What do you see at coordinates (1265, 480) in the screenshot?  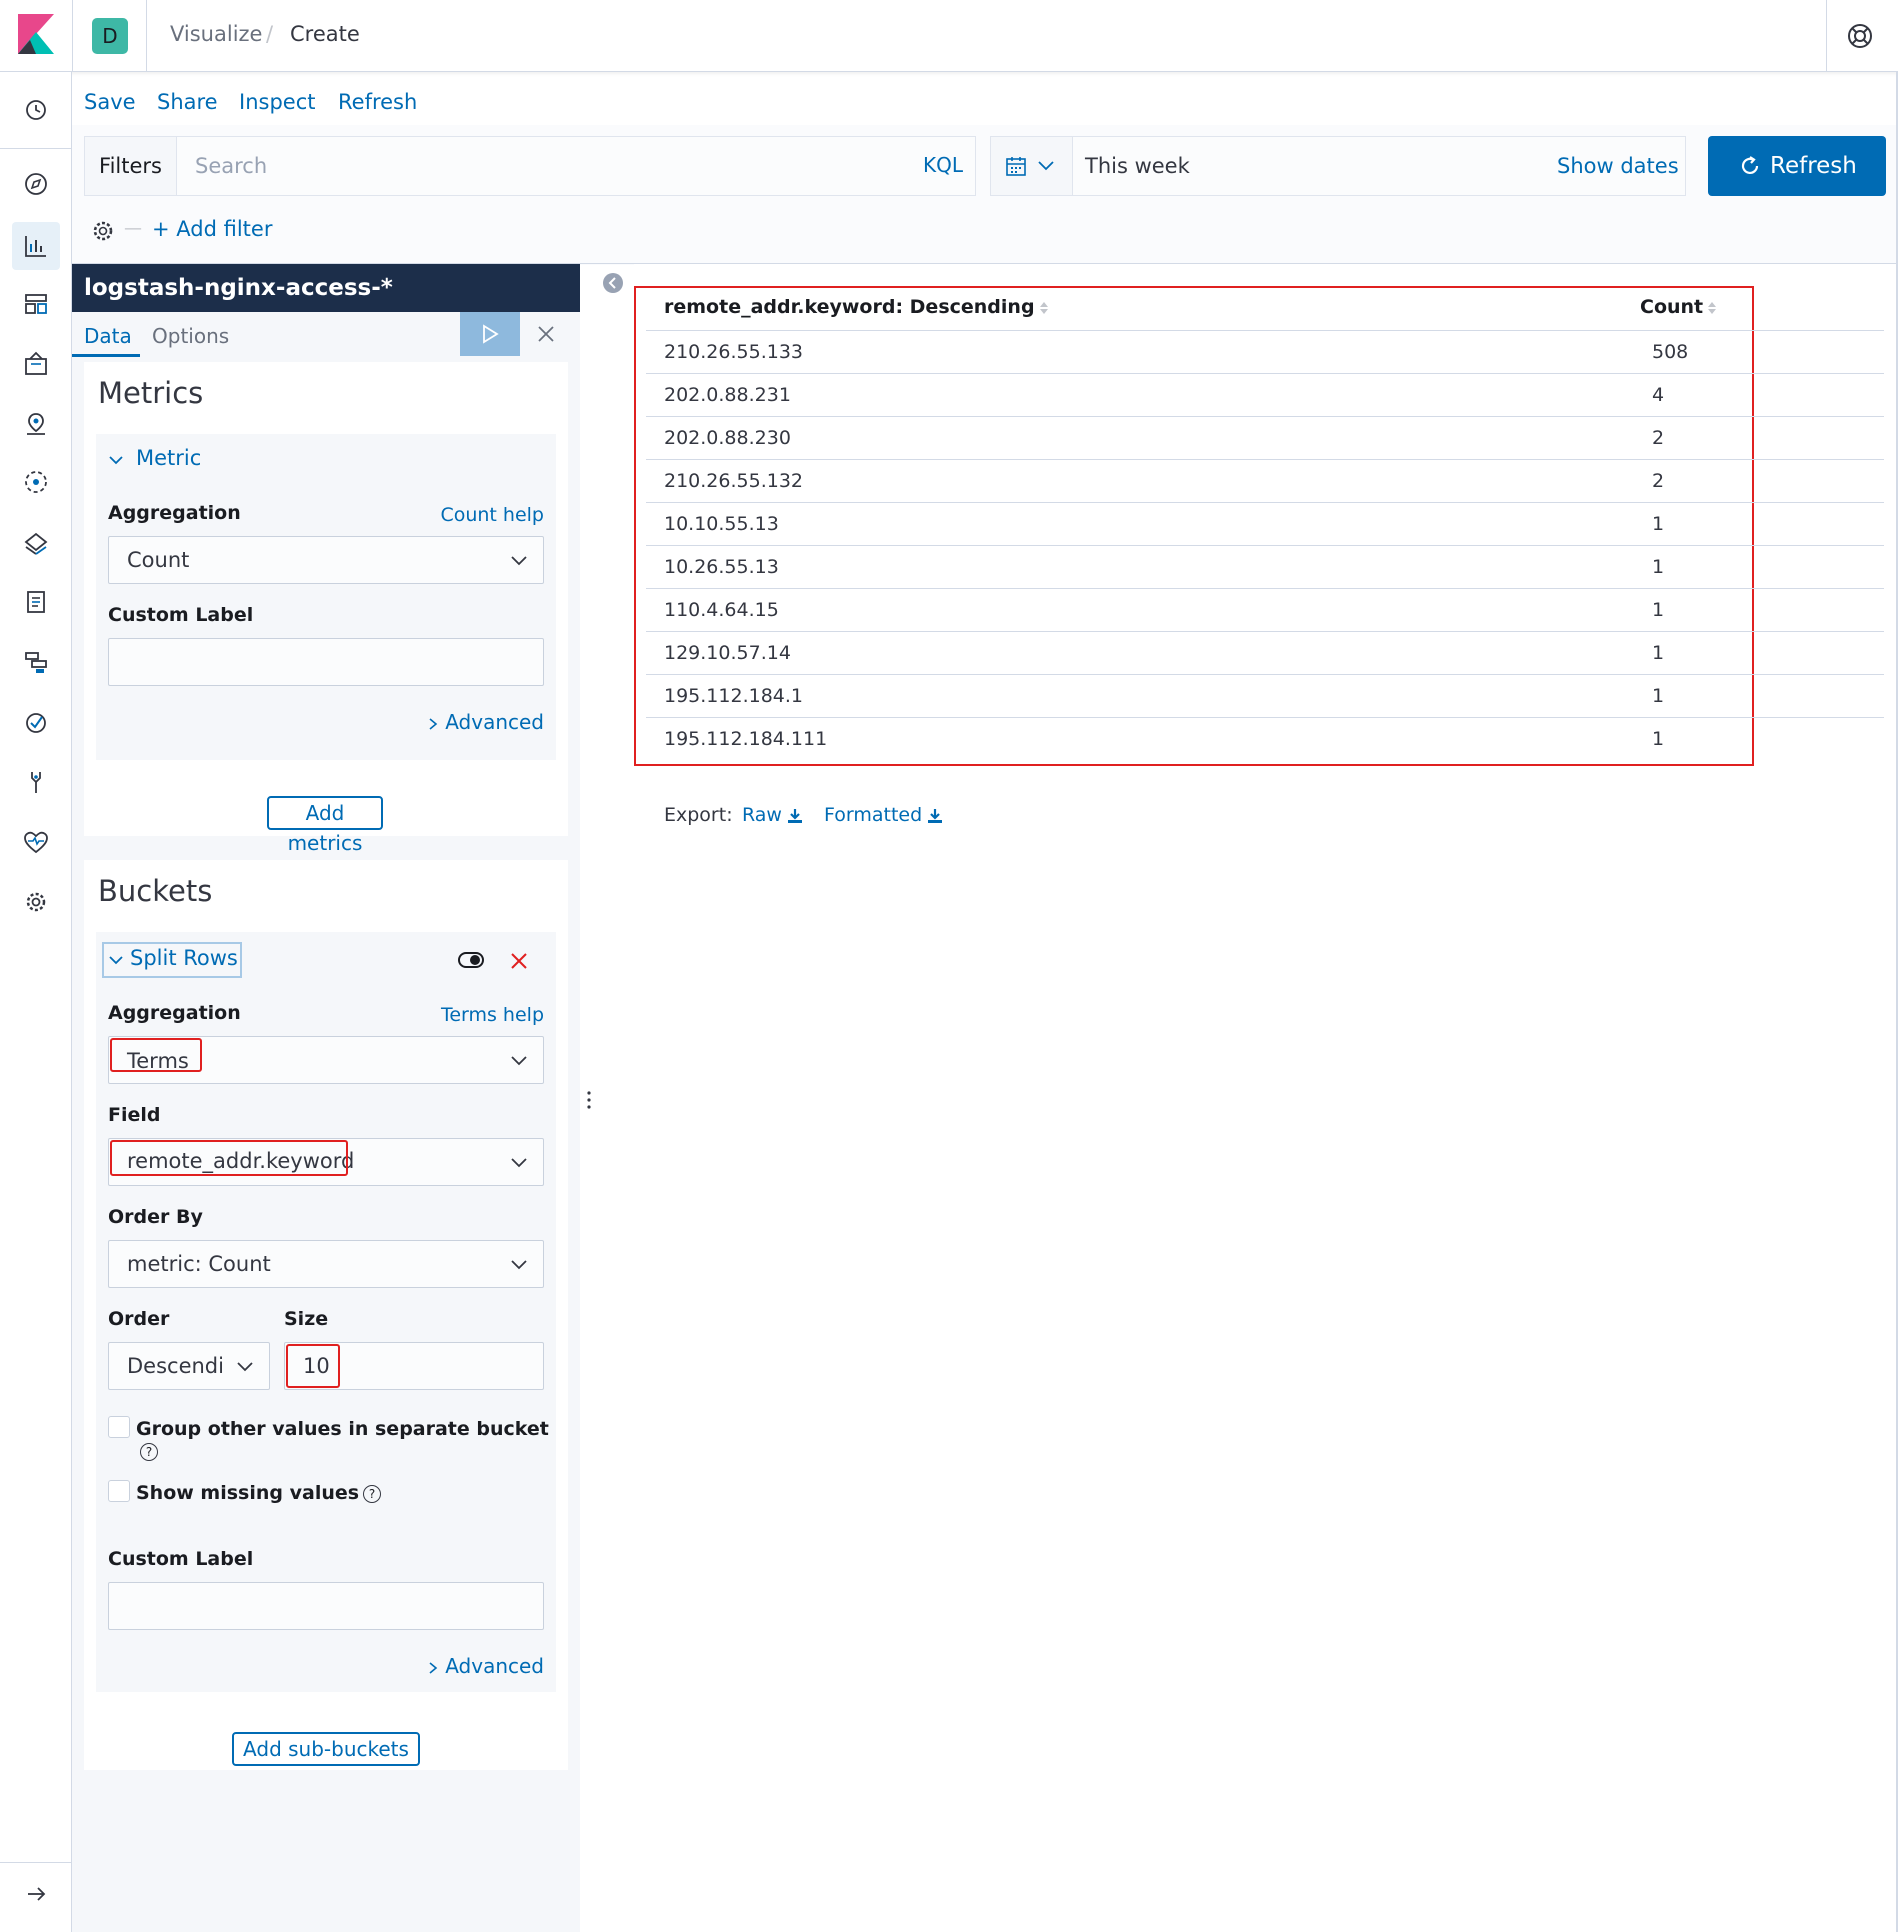 I see `table-row: 210.26.55.132 2` at bounding box center [1265, 480].